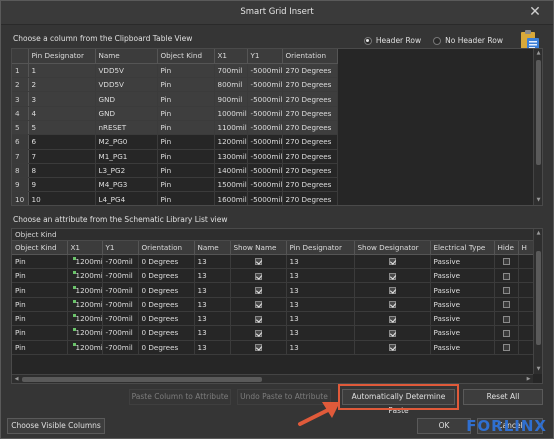 Image resolution: width=554 pixels, height=439 pixels. Describe the element at coordinates (186, 56) in the screenshot. I see `column-header: Object Kind` at that location.